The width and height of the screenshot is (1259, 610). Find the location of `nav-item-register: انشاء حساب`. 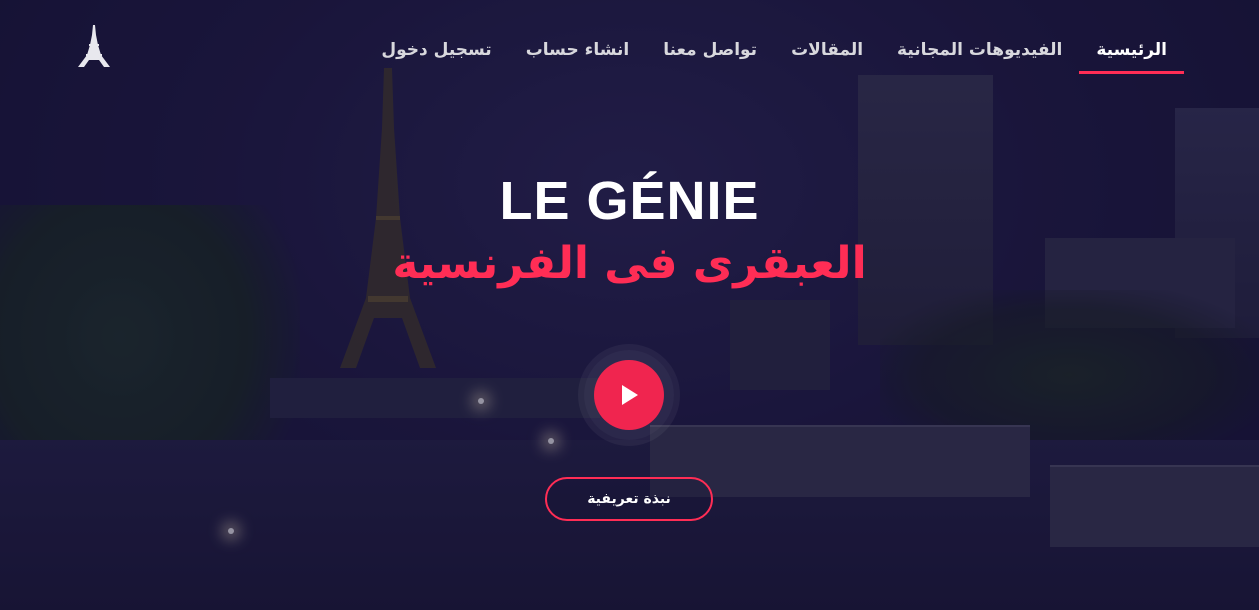

nav-item-register: انشاء حساب is located at coordinates (578, 57).